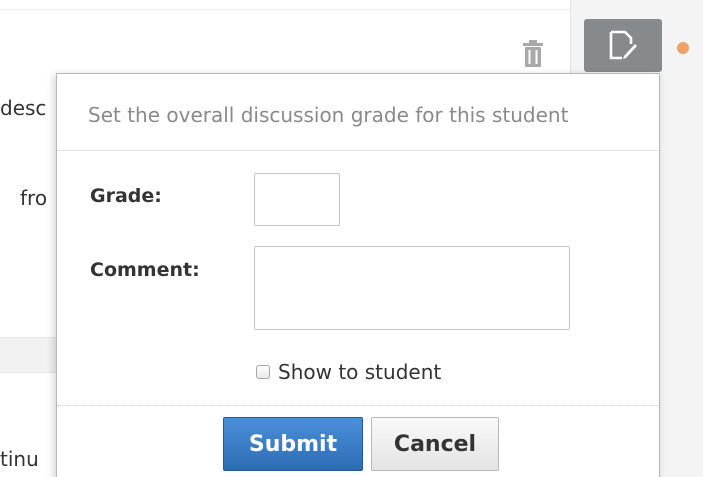 The height and width of the screenshot is (477, 703). I want to click on edit-grade-button, so click(623, 45).